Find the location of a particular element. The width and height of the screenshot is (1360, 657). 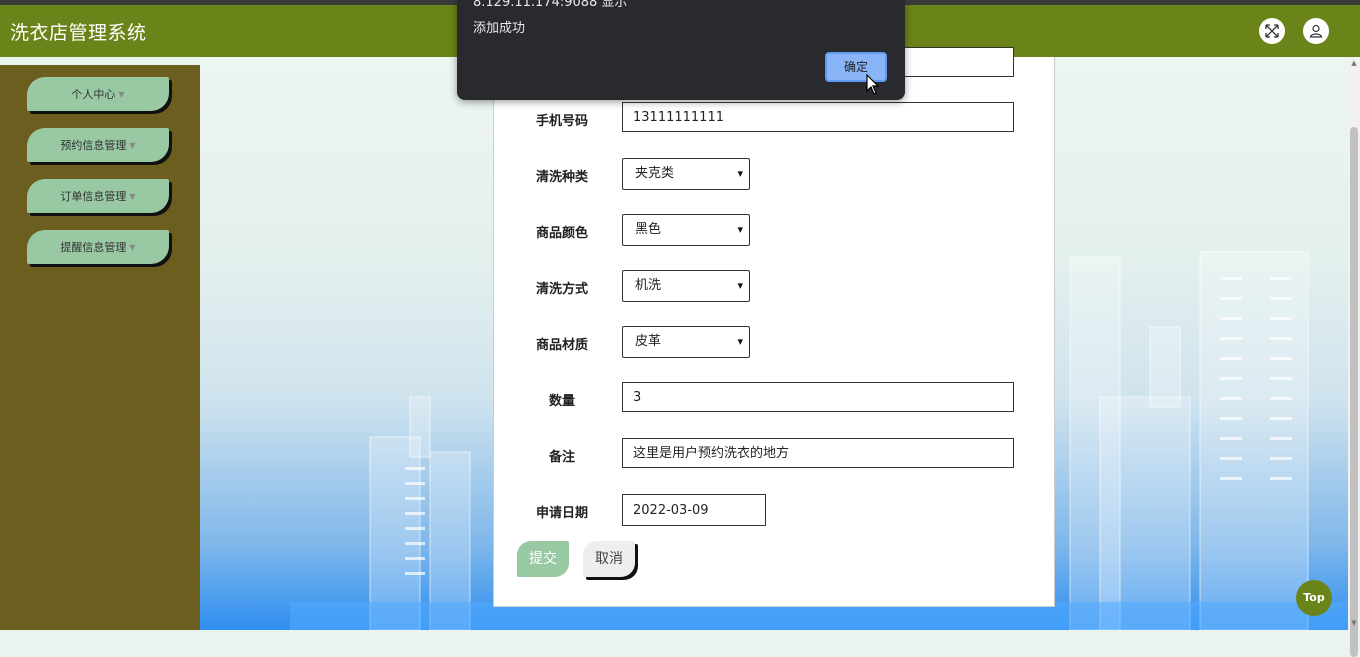

category-label: 清洗种类 is located at coordinates (561, 177).